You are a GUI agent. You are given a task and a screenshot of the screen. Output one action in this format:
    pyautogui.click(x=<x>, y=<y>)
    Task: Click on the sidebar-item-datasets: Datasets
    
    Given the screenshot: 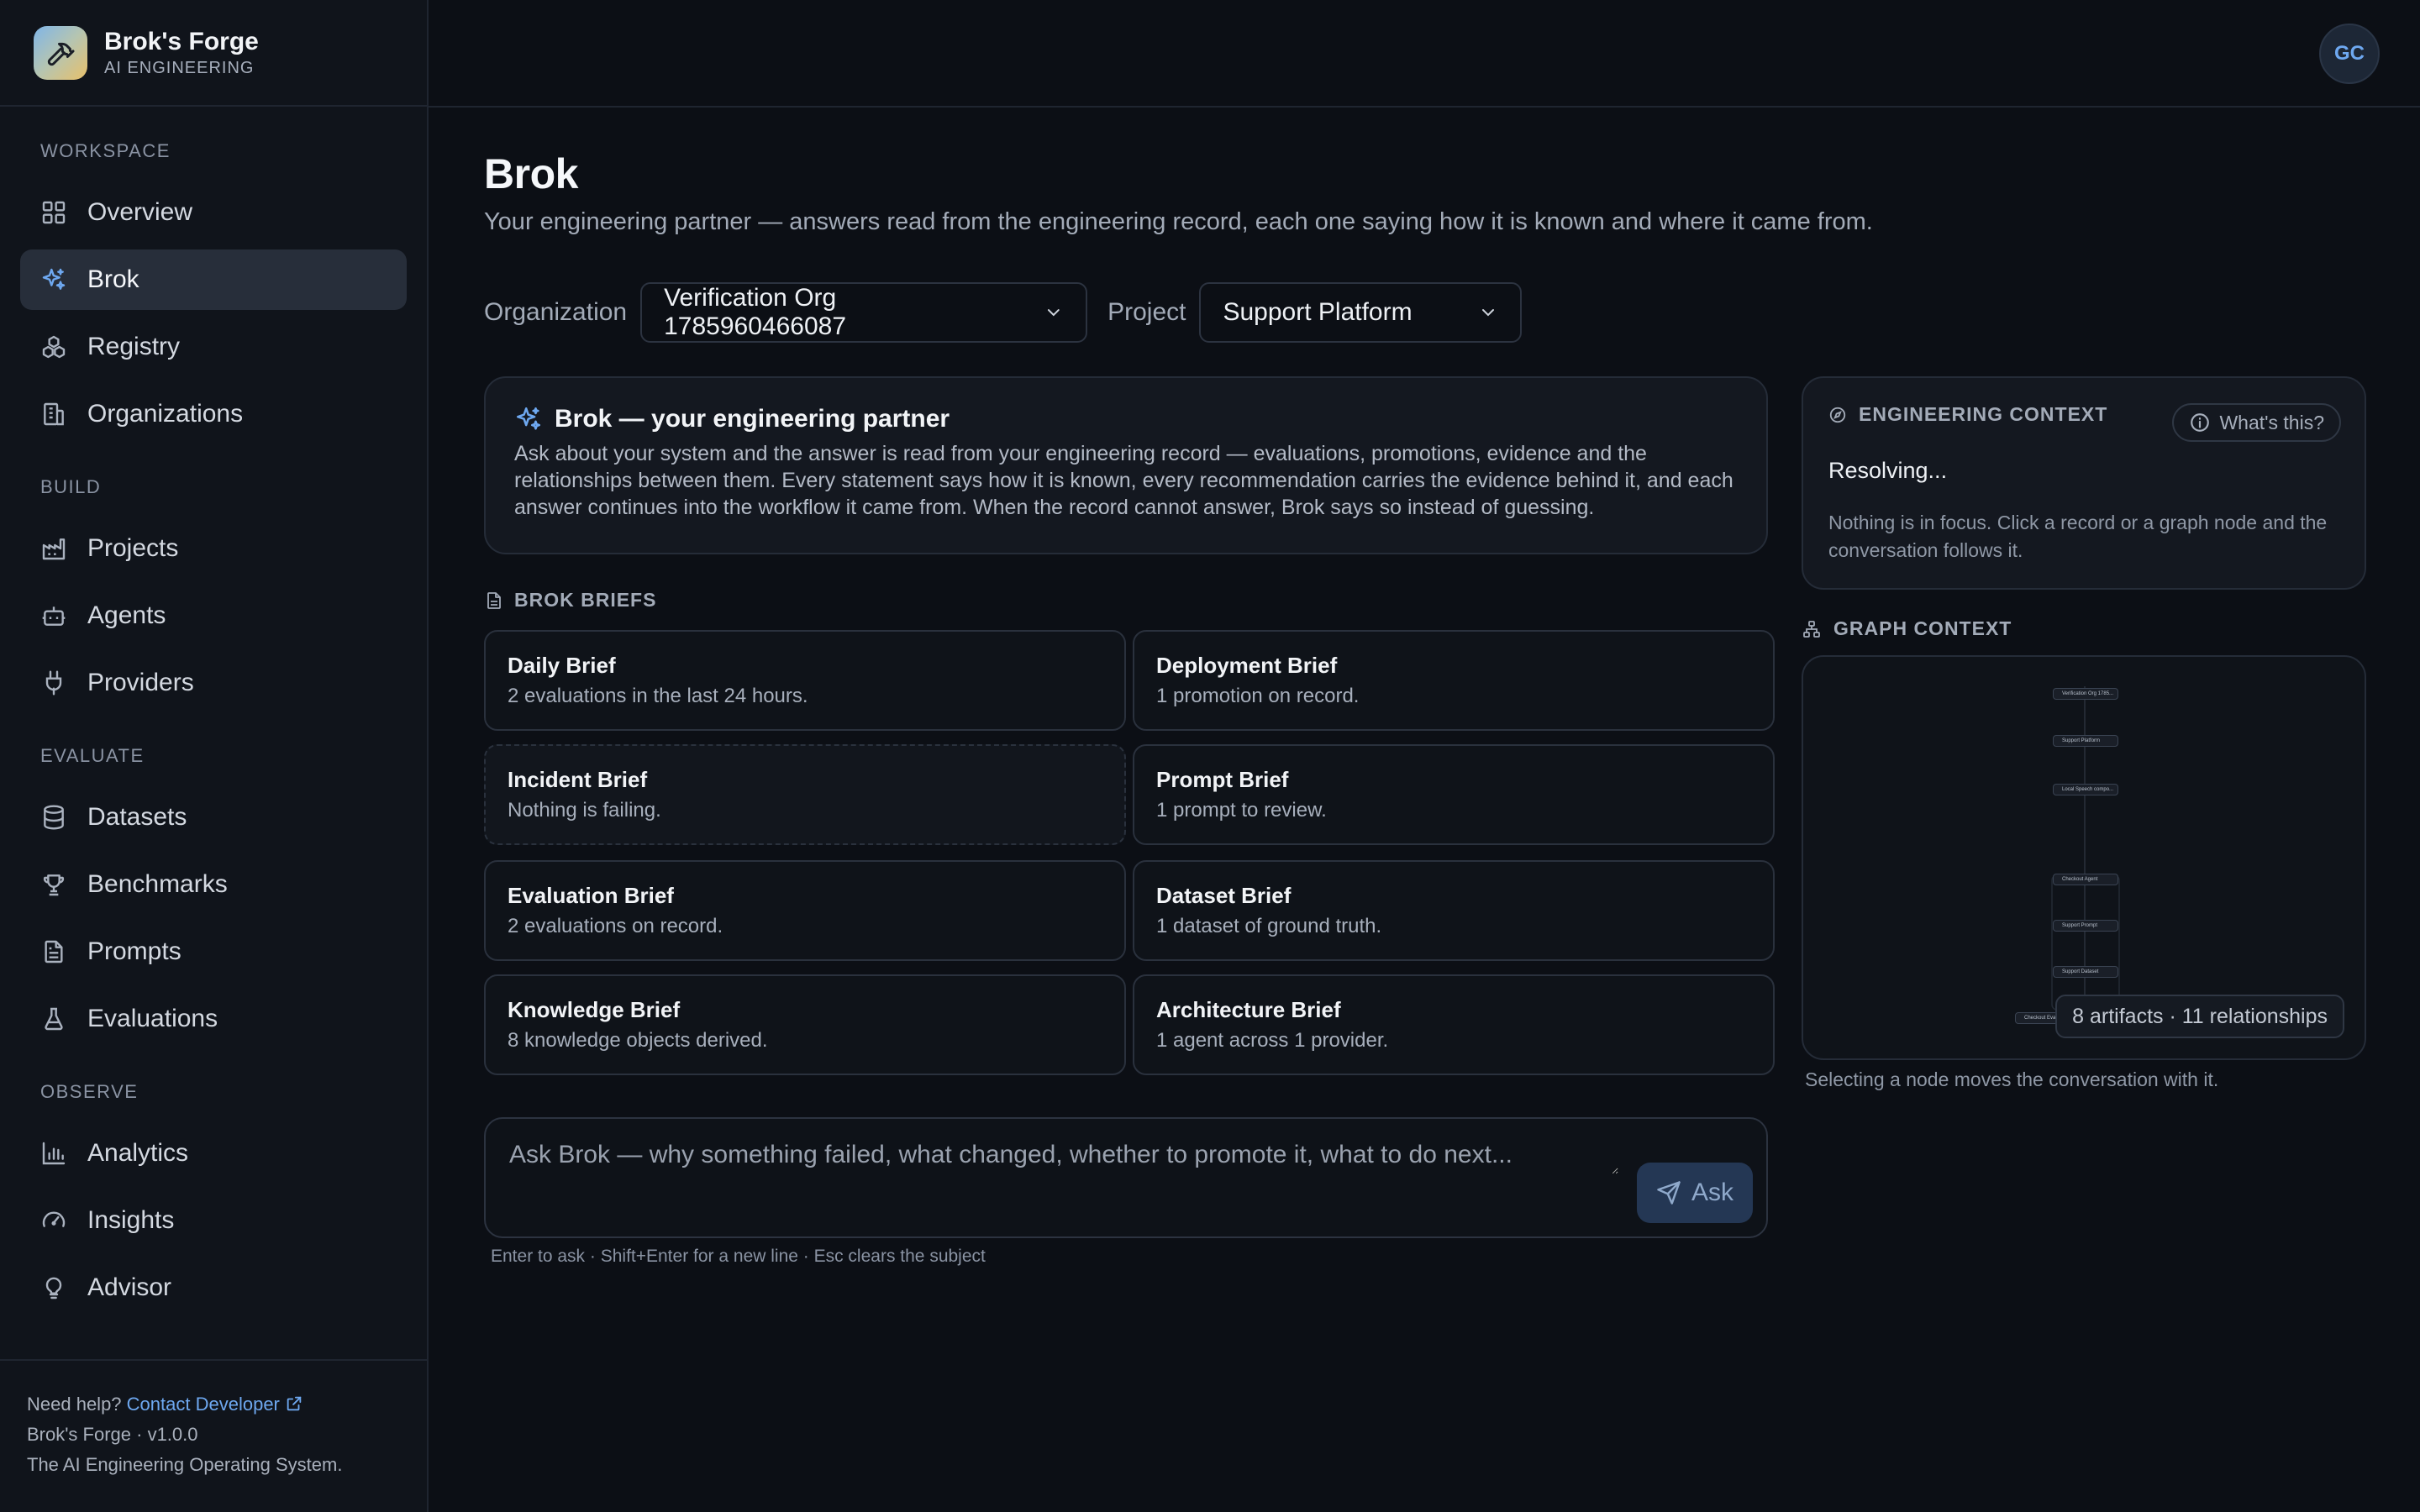 What is the action you would take?
    pyautogui.click(x=214, y=817)
    